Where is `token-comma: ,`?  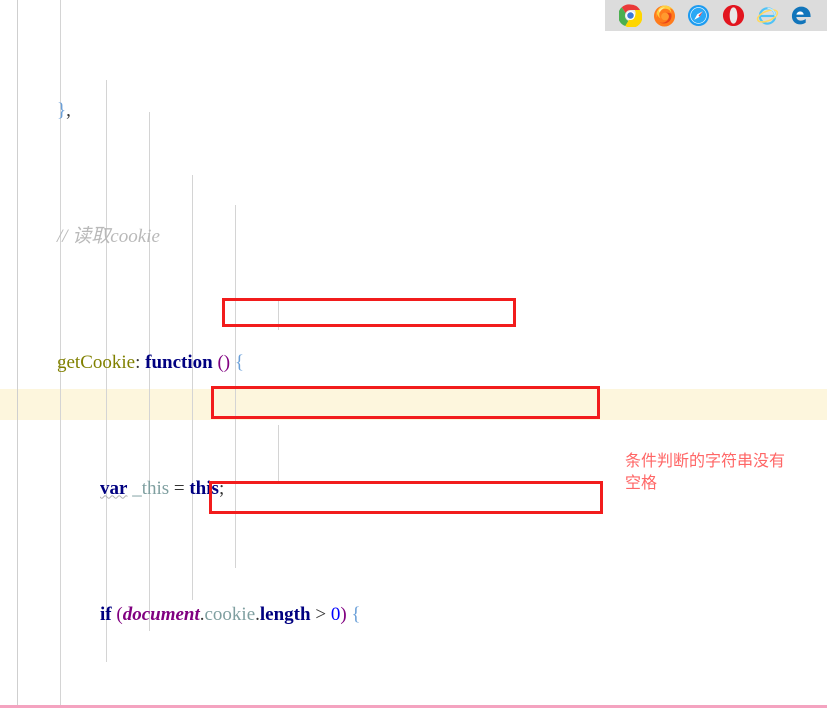
token-comma: , is located at coordinates (68, 110).